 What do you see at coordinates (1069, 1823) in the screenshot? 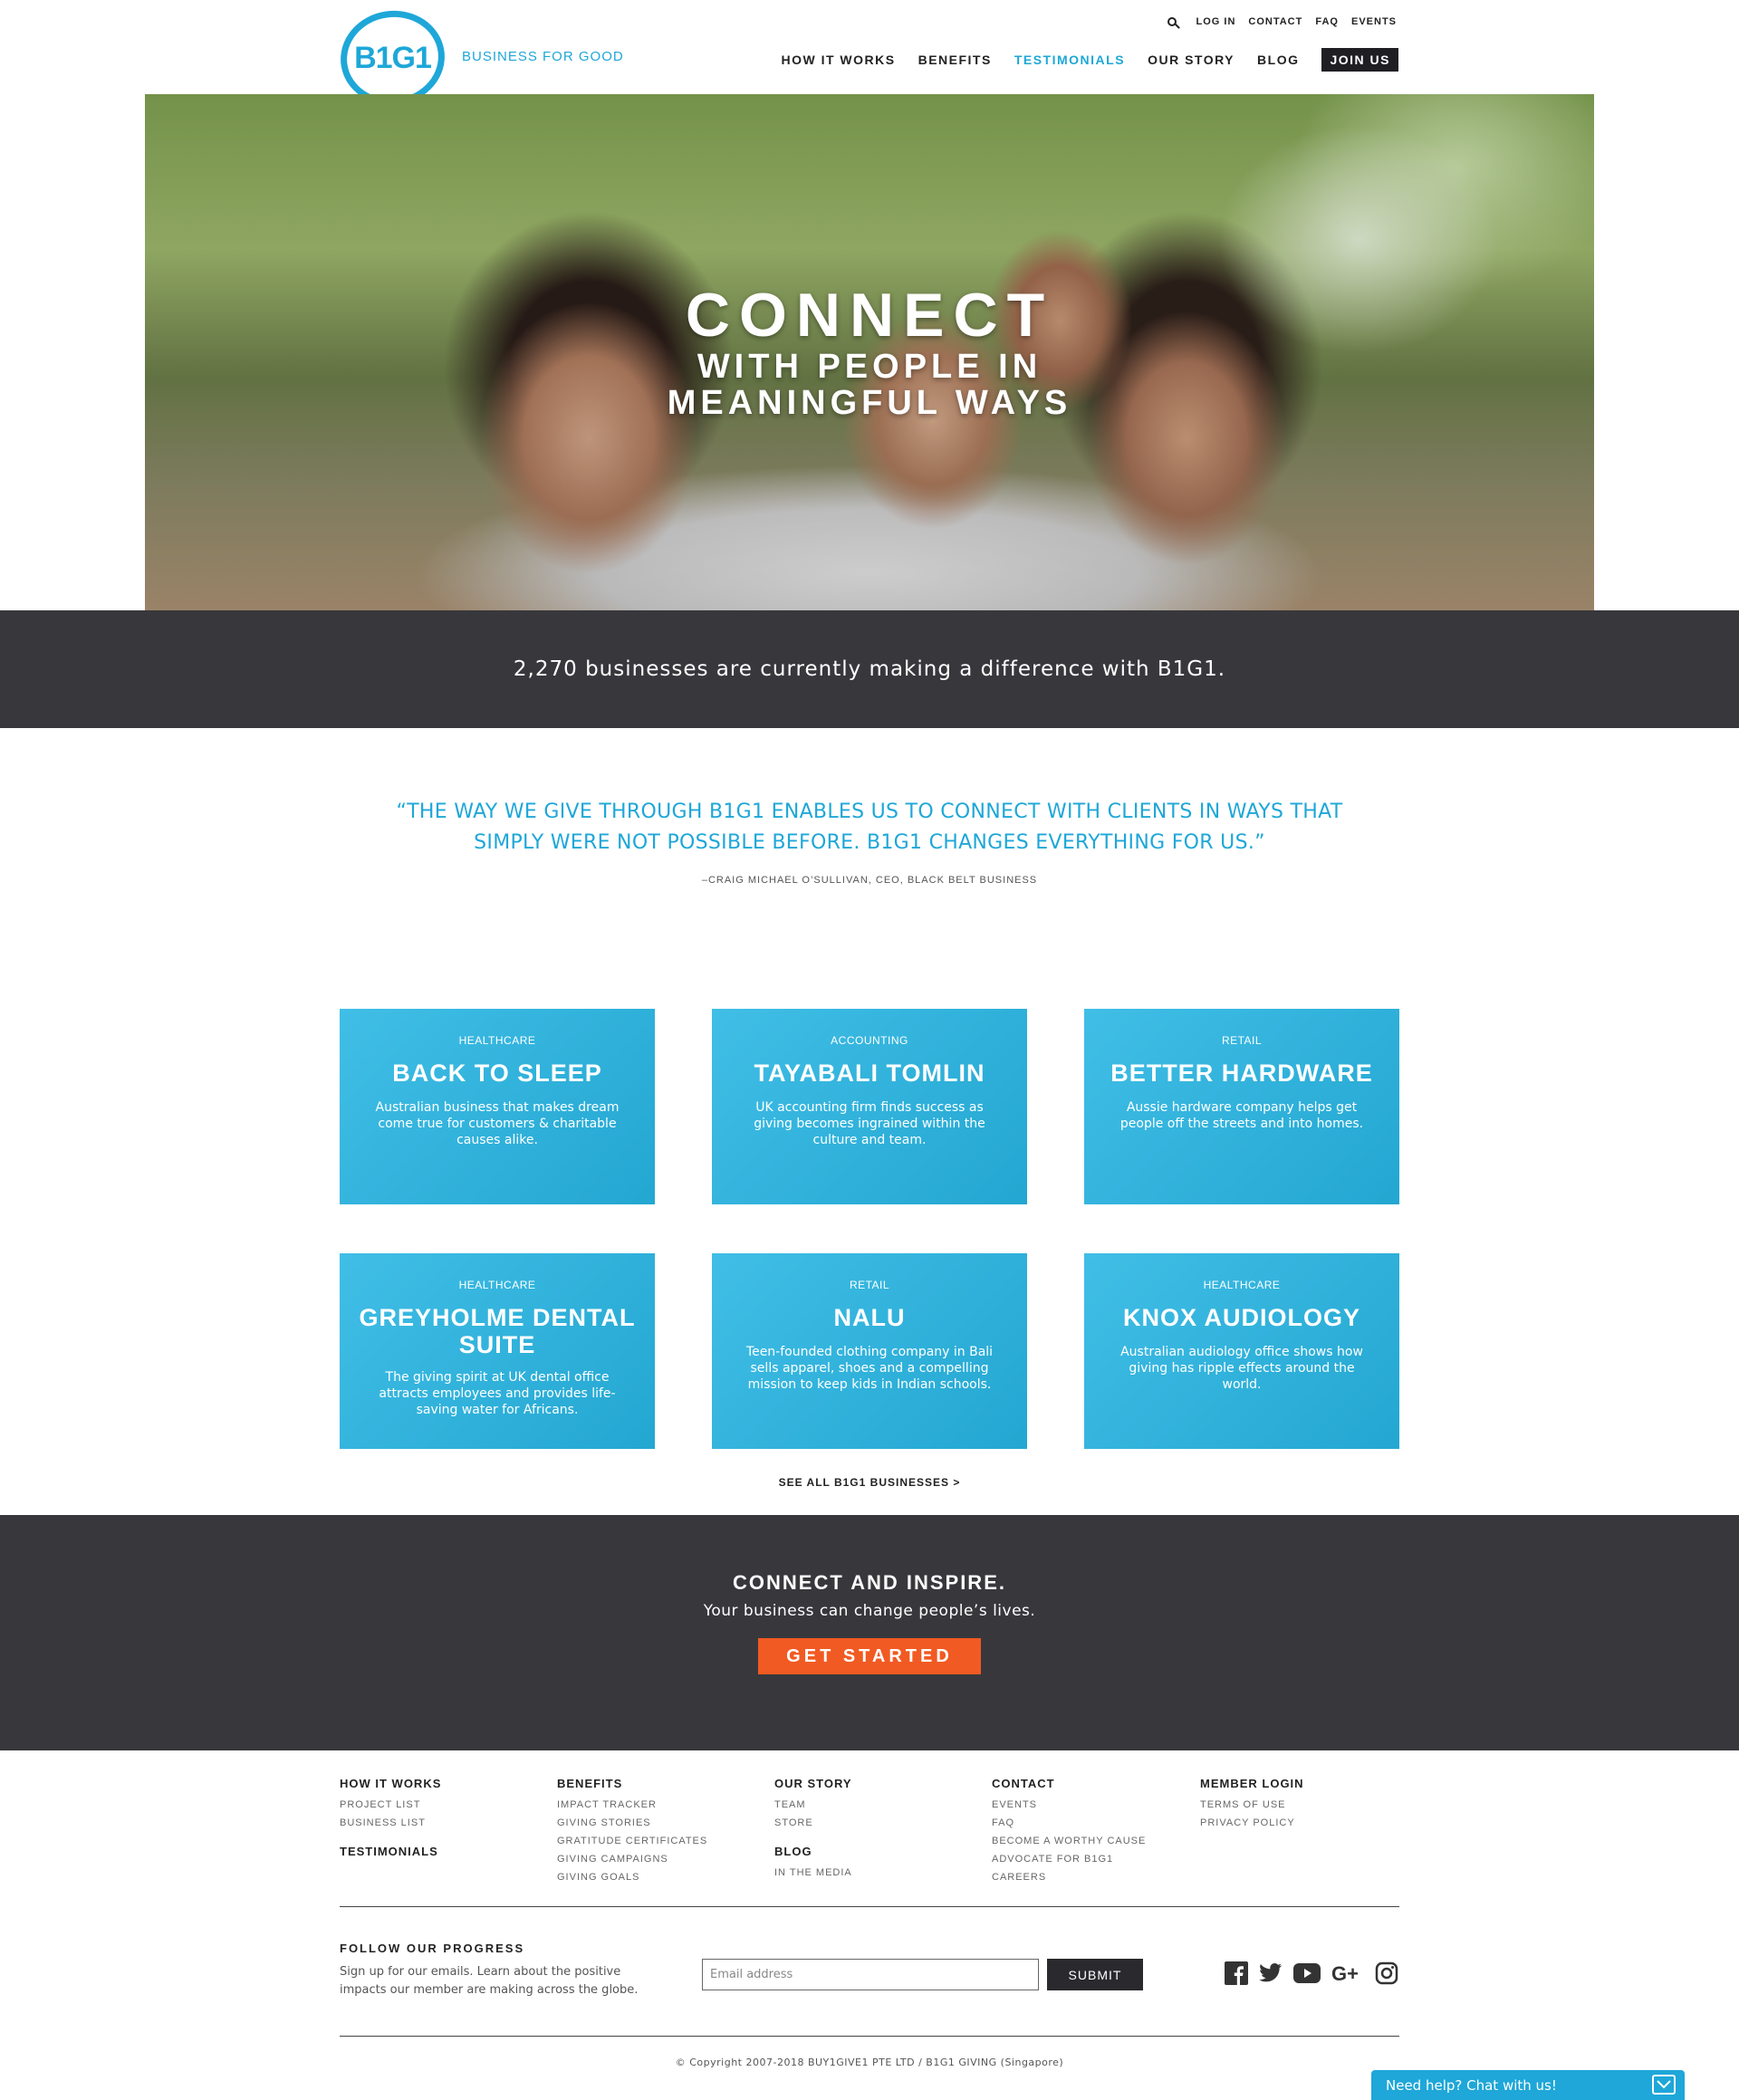
I see `footer-link: FAQ` at bounding box center [1069, 1823].